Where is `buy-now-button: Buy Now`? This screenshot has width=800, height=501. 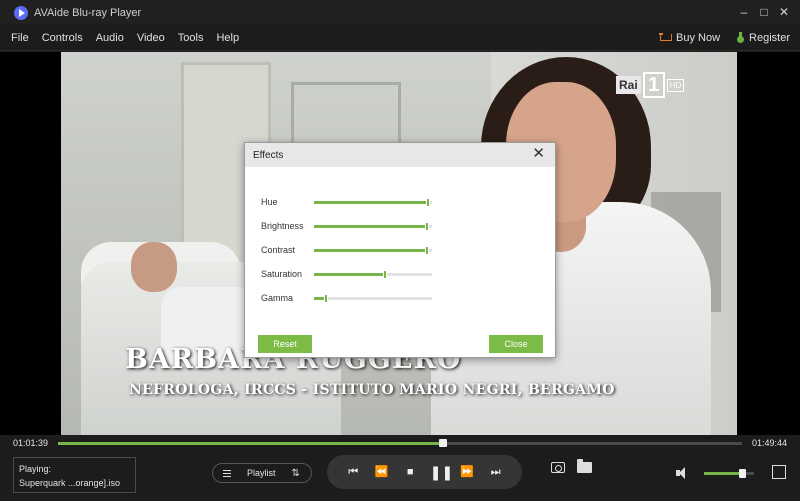
buy-now-button: Buy Now is located at coordinates (689, 38).